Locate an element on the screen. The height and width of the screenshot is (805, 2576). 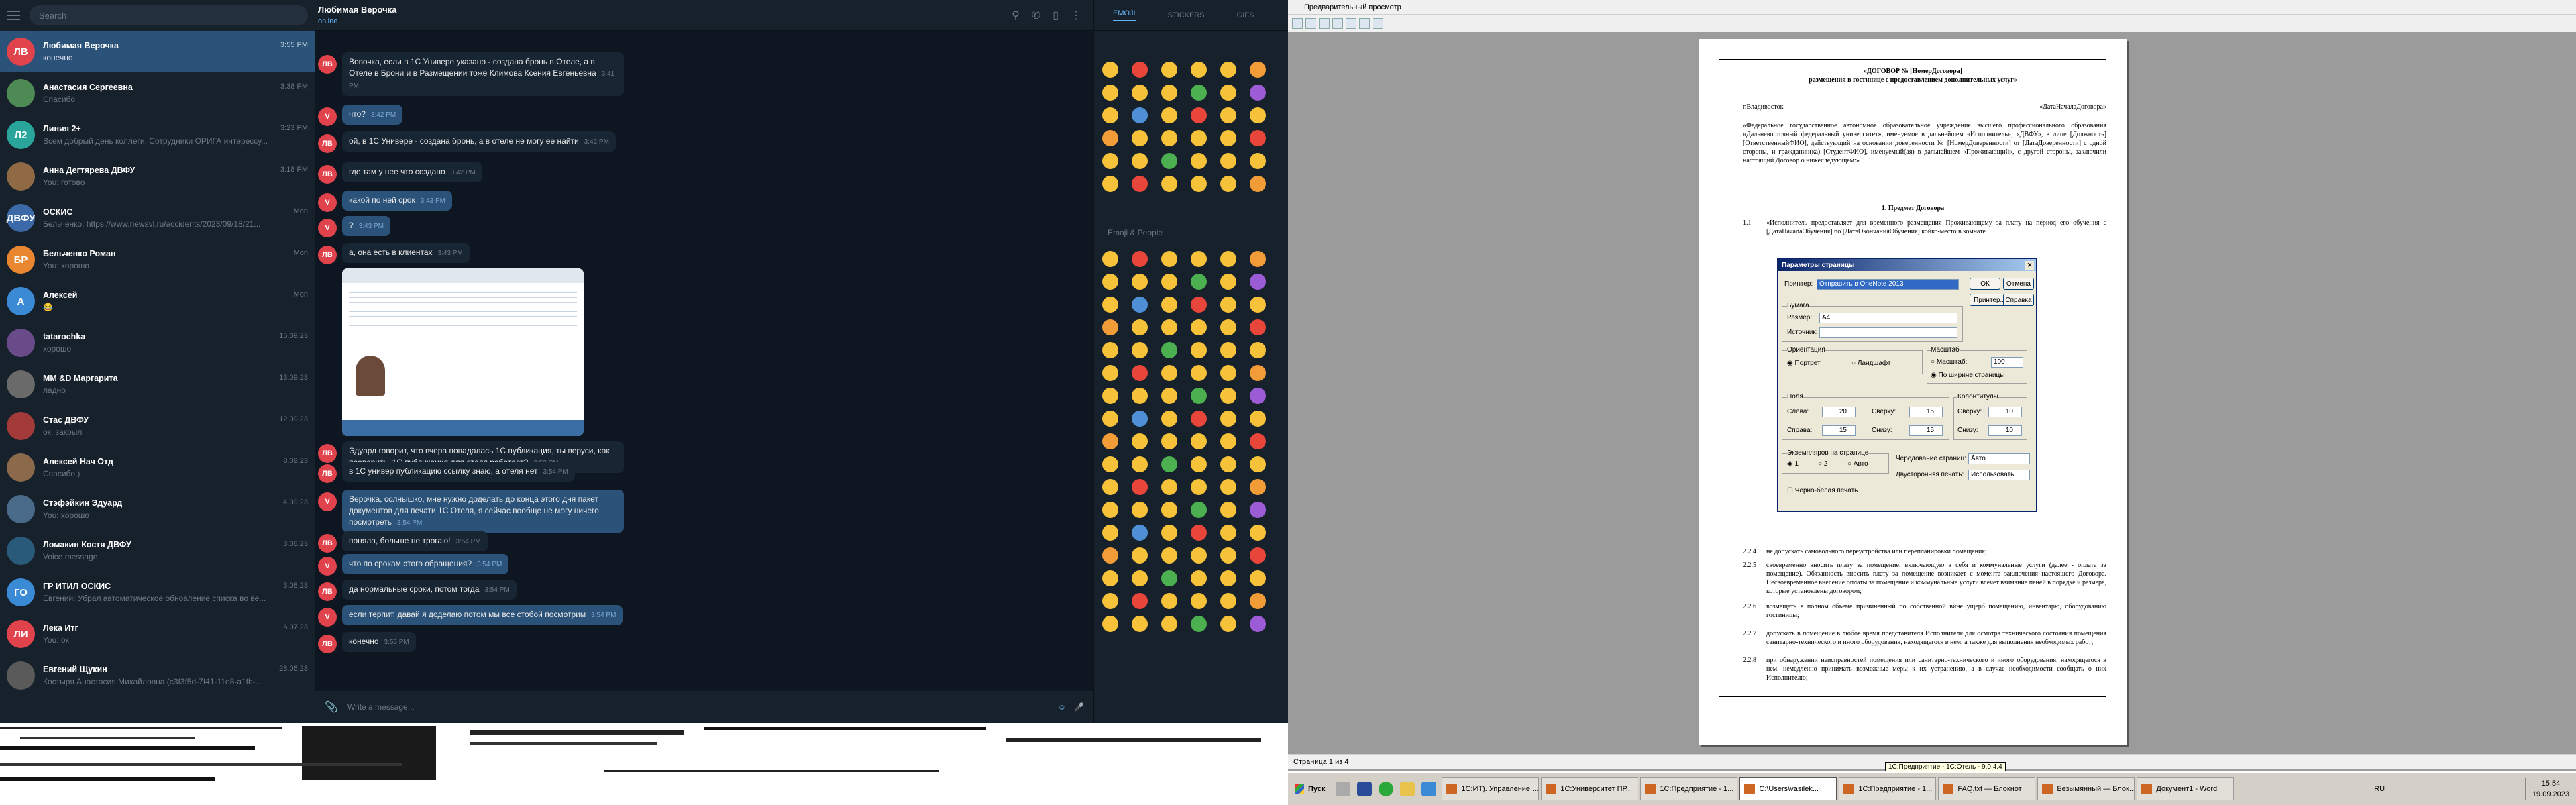
sidebar-toggle-icon: ▯ is located at coordinates (1056, 15).